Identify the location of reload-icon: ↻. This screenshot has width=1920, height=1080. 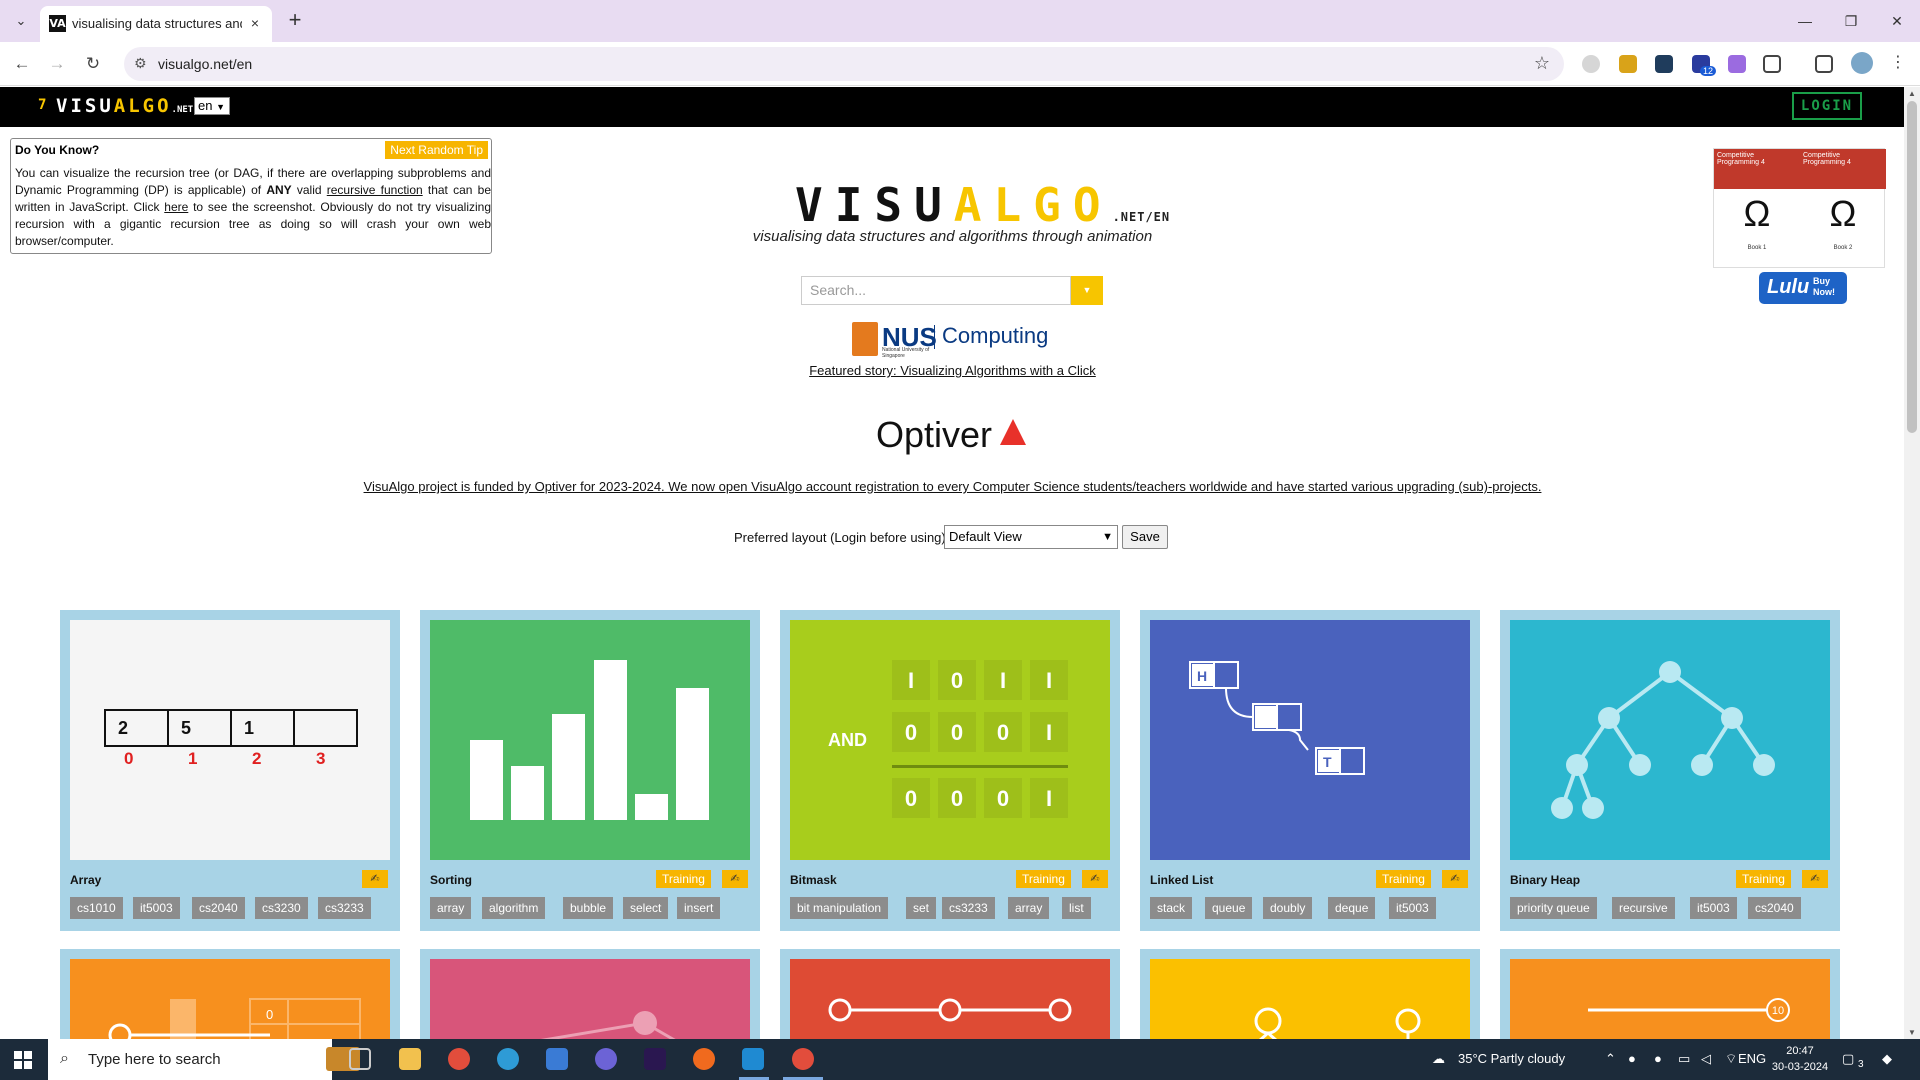
(93, 64).